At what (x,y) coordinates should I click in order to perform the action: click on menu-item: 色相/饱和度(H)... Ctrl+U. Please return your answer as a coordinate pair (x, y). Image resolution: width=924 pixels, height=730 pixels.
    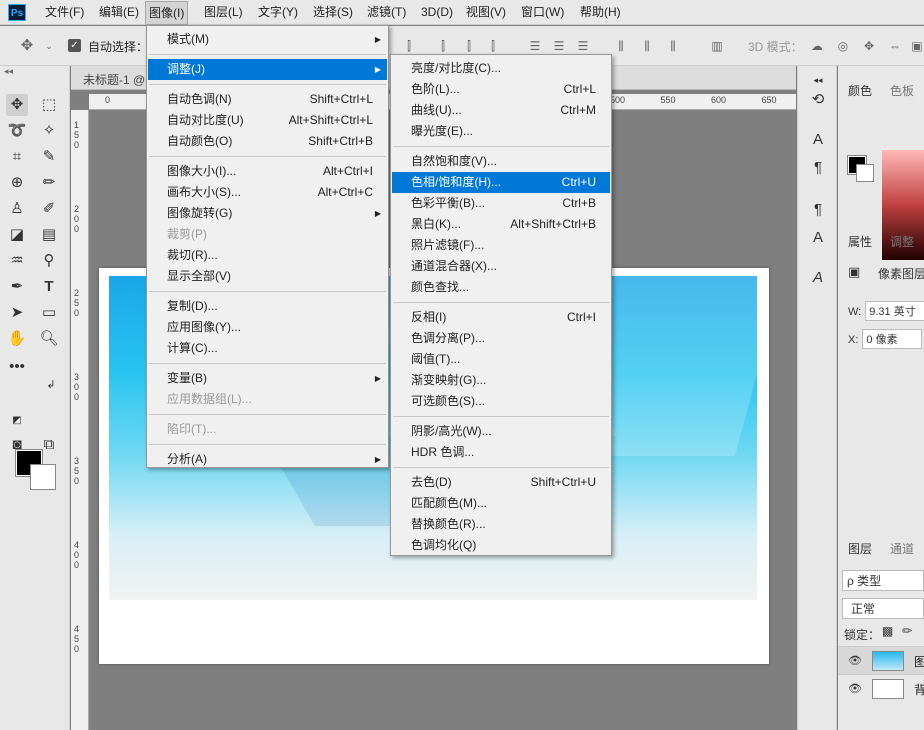
    Looking at the image, I should click on (501, 182).